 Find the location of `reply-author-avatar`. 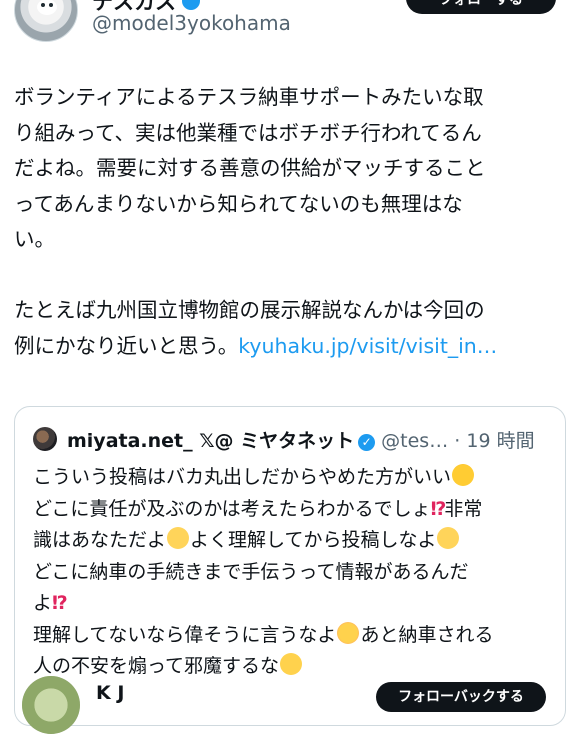

reply-author-avatar is located at coordinates (51, 705).